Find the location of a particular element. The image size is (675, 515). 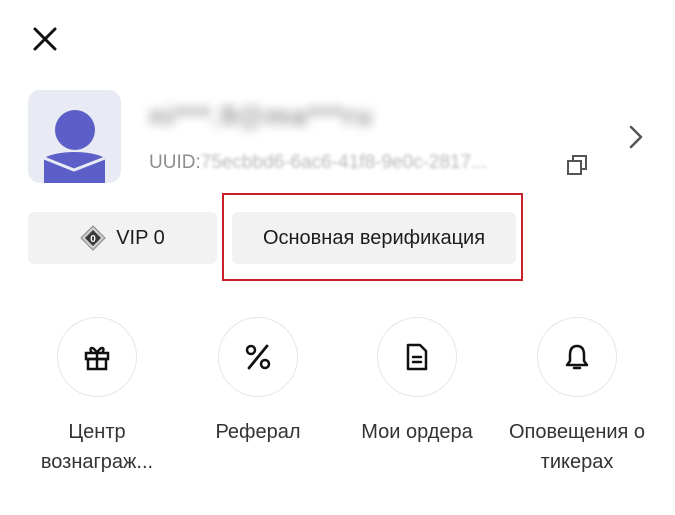

avatar is located at coordinates (74, 136).